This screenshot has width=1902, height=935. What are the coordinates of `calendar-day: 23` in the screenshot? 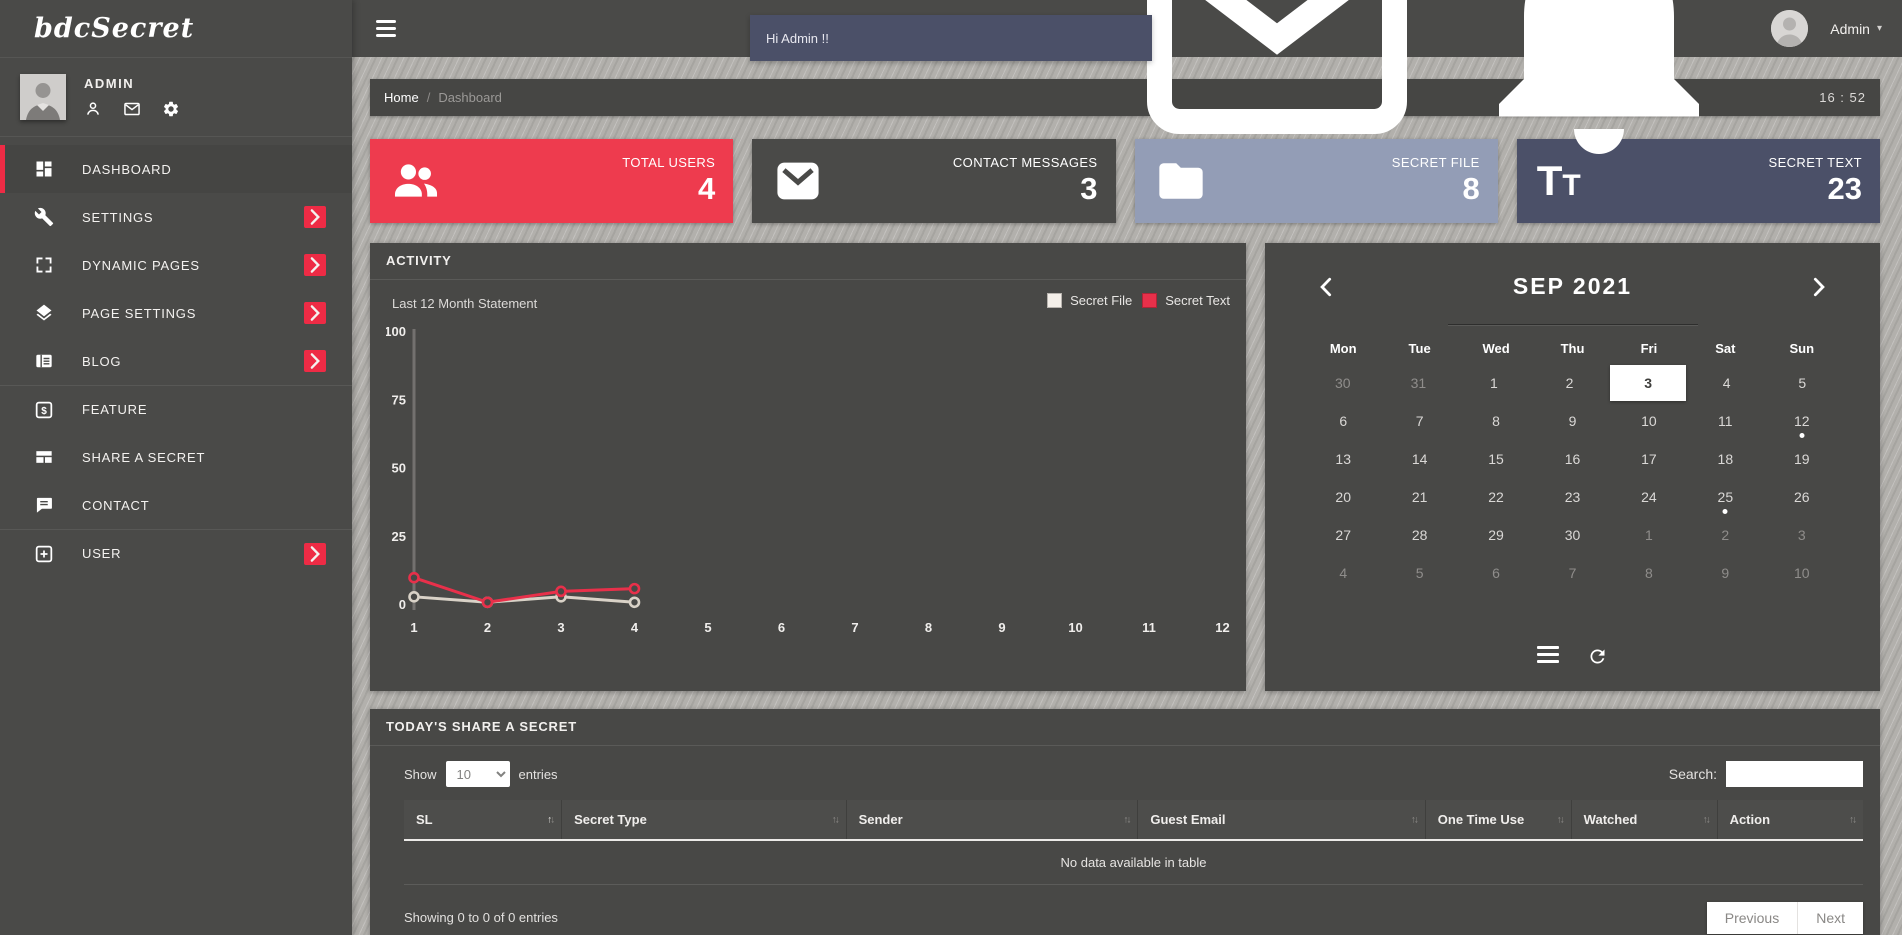 It's located at (1572, 497).